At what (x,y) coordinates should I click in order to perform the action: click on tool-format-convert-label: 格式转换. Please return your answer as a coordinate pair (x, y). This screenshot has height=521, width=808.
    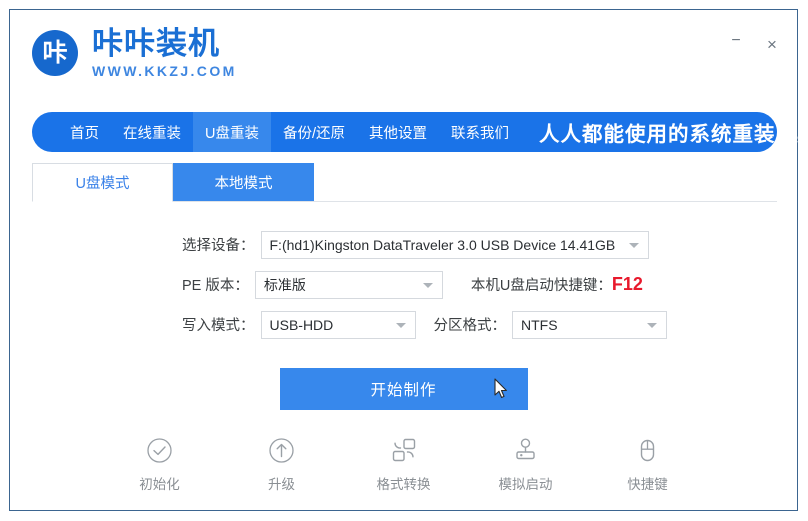
    Looking at the image, I should click on (403, 484).